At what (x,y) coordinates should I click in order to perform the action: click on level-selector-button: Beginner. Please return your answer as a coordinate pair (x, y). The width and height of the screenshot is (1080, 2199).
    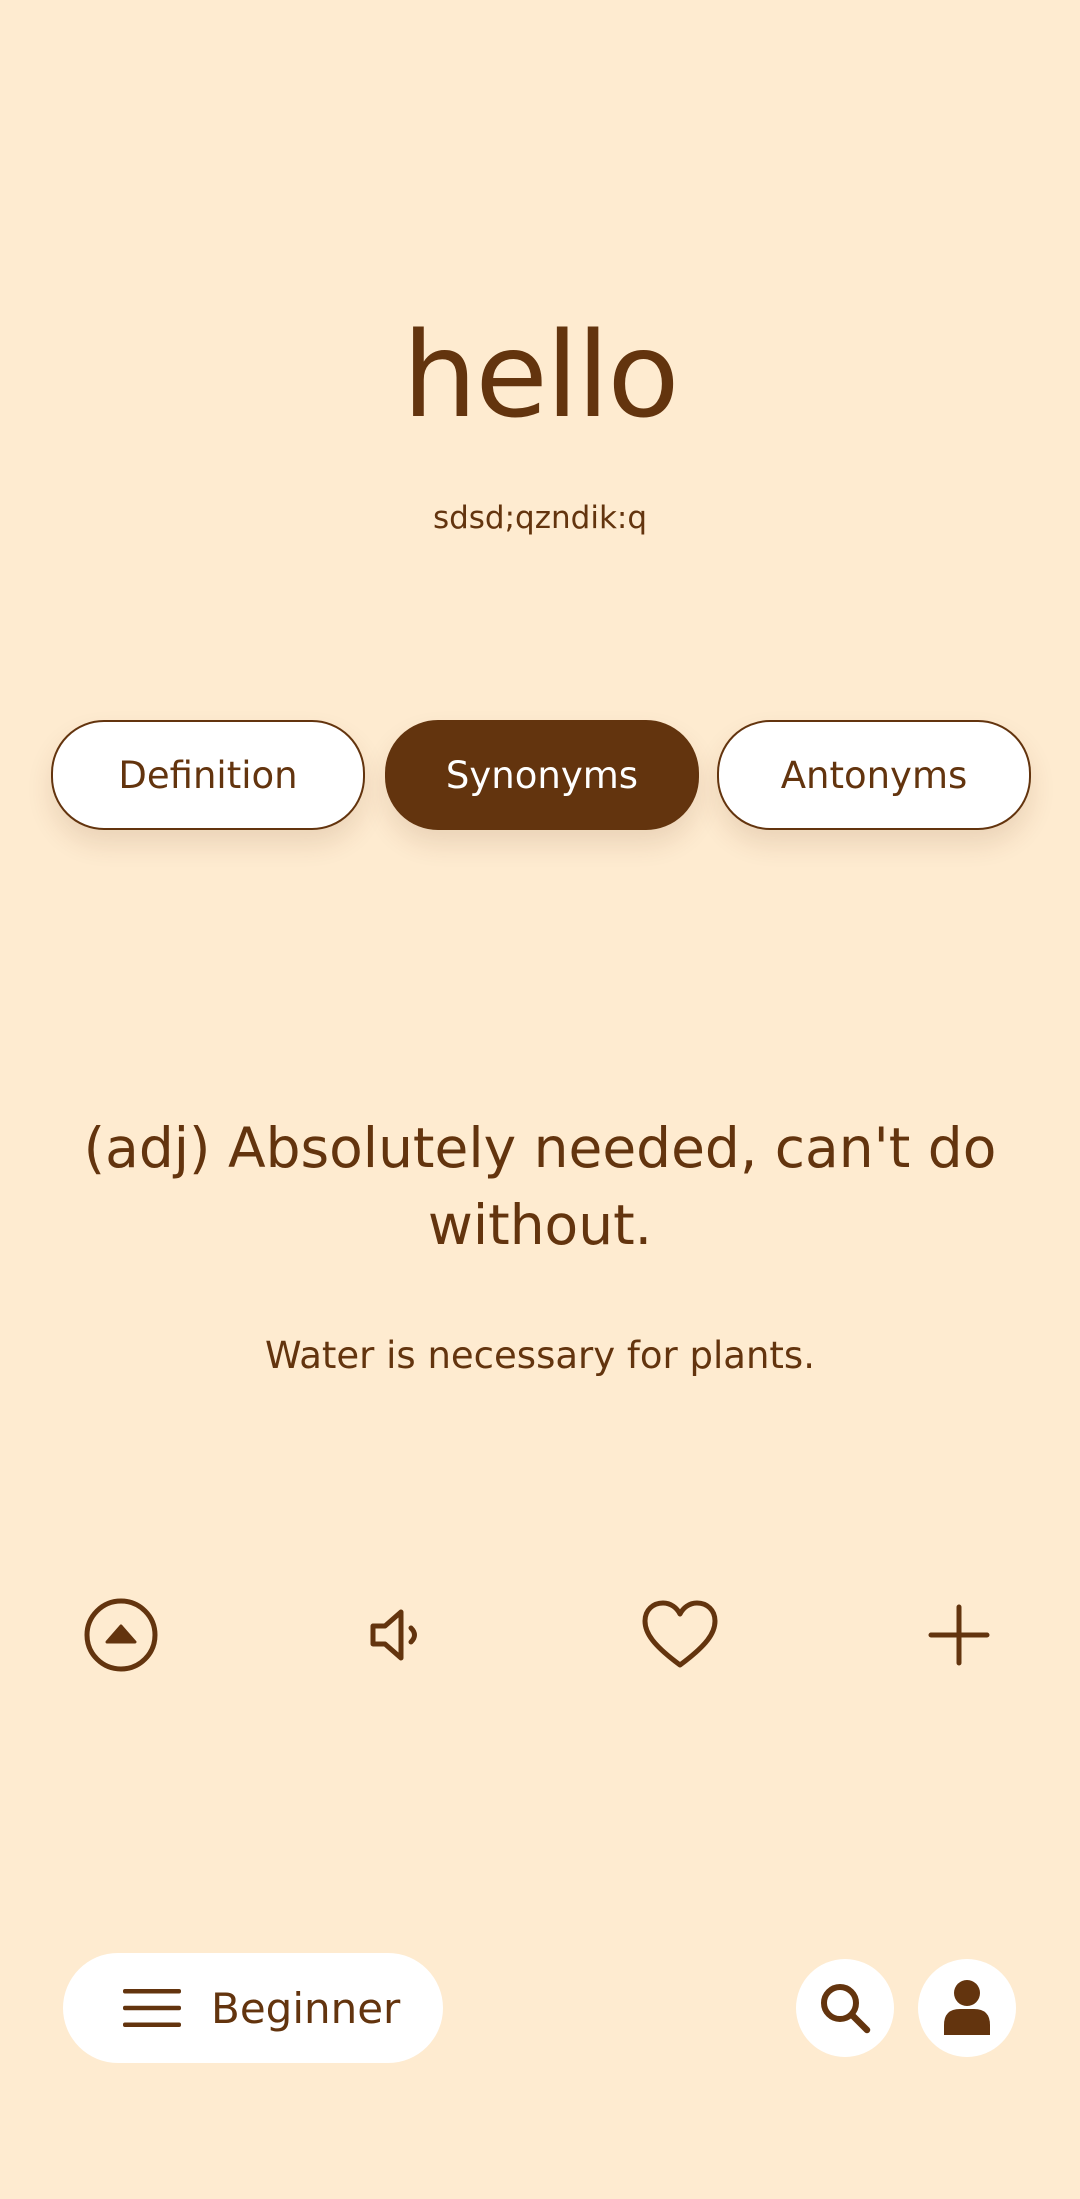
    Looking at the image, I should click on (253, 2008).